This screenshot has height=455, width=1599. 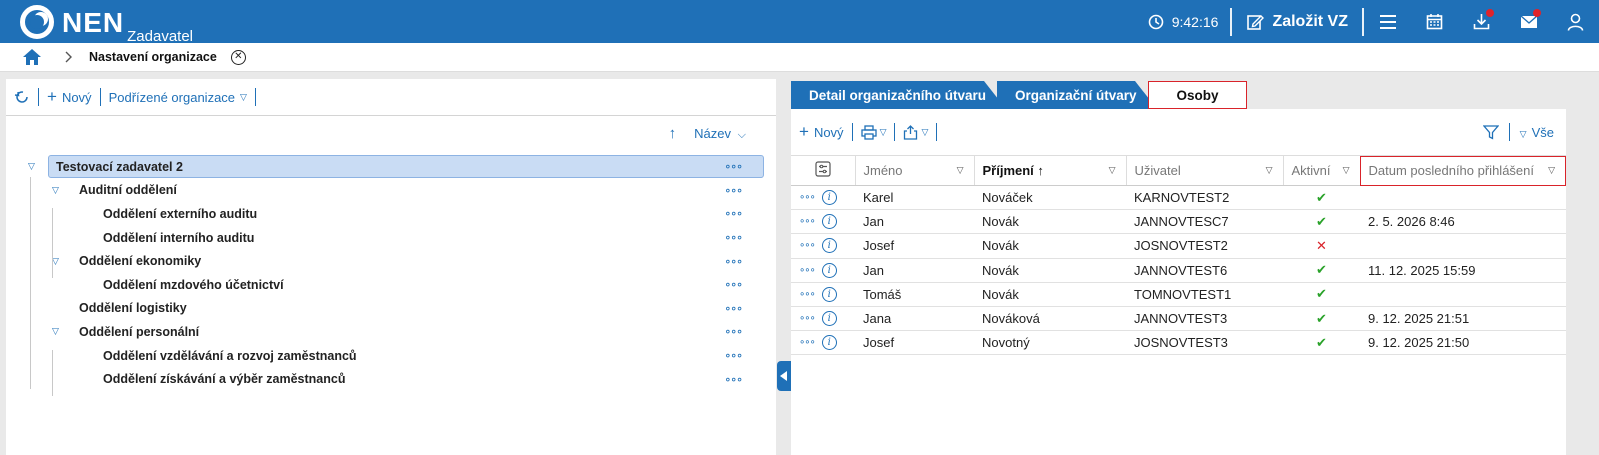 I want to click on column-header-last-login: Datum posledního přihlášení ▽, so click(x=1463, y=170).